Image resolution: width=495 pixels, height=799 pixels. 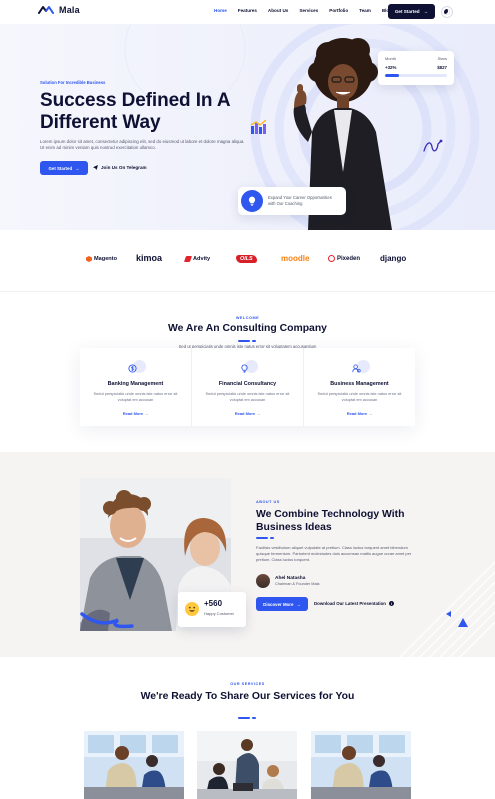 I want to click on get-started-hero-label: Get Started, so click(x=60, y=168).